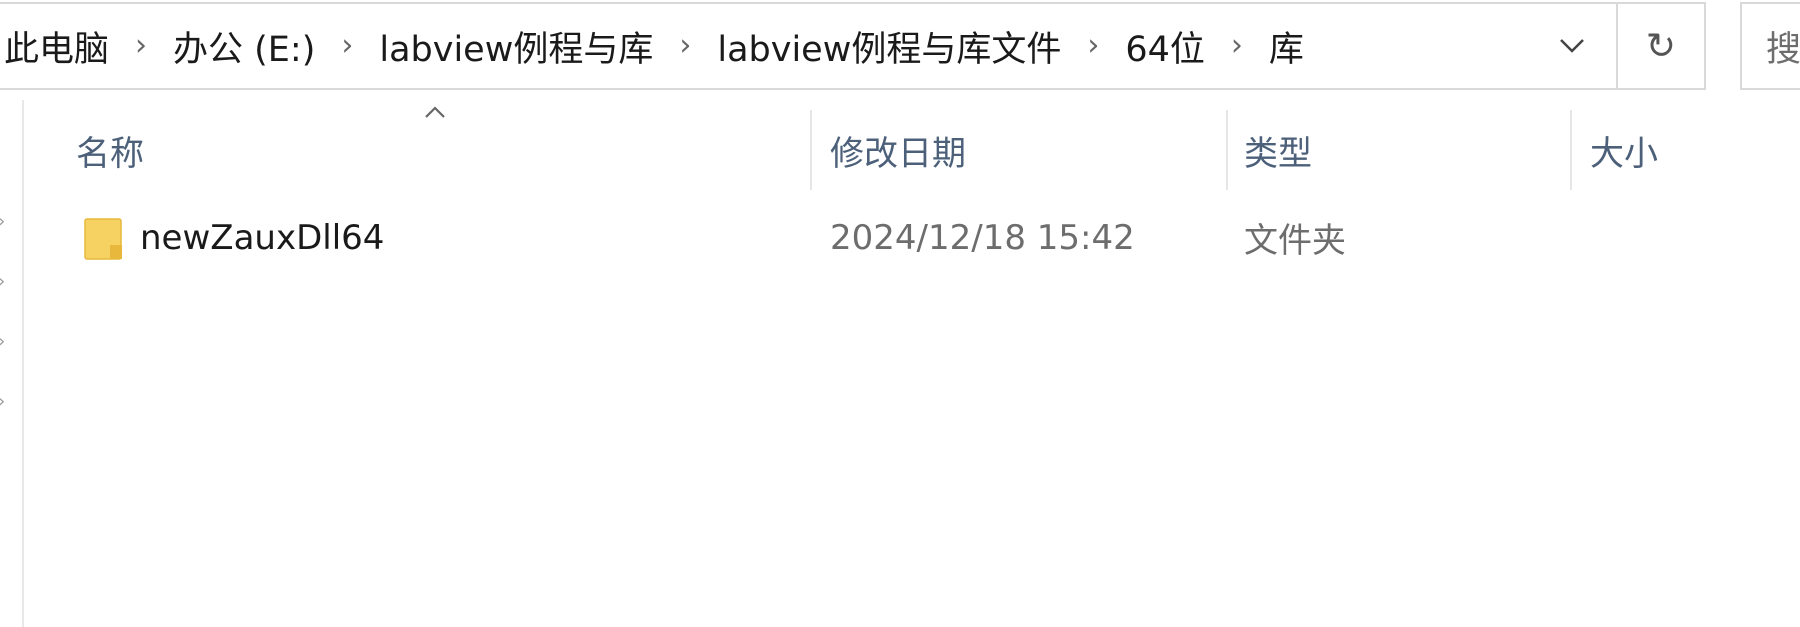 The image size is (1800, 627). Describe the element at coordinates (1028, 150) in the screenshot. I see `column-header-date: 修改日期` at that location.